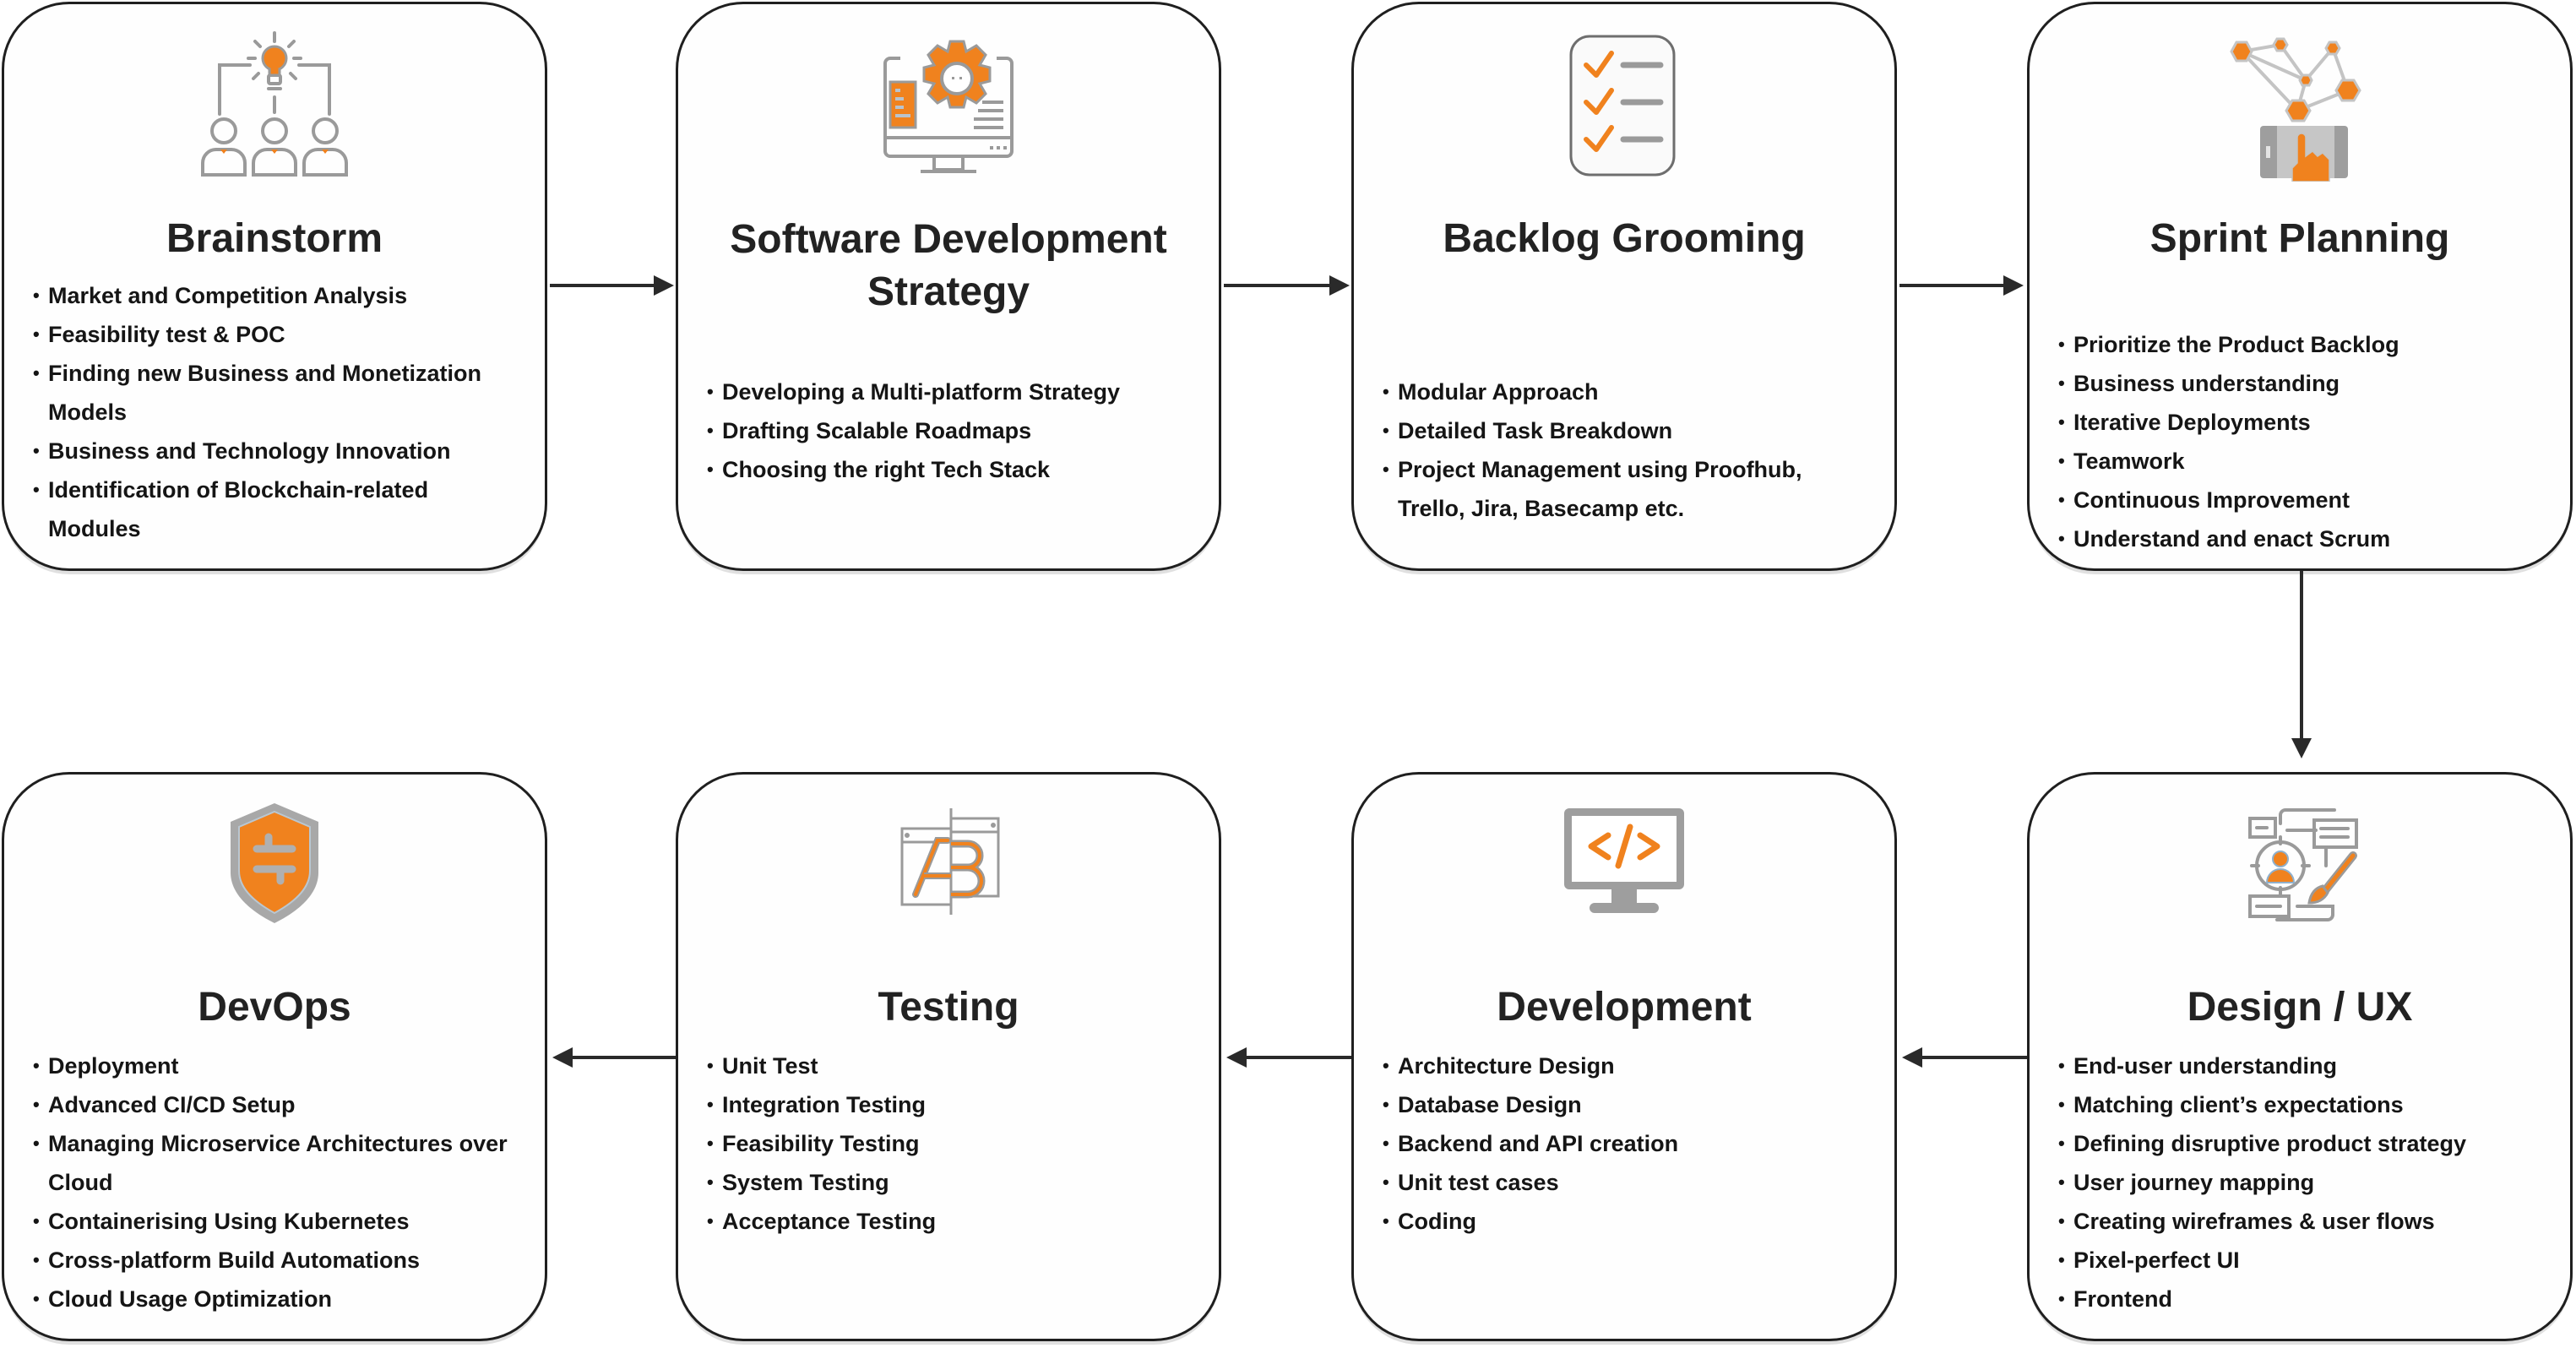 The width and height of the screenshot is (2576, 1348). Describe the element at coordinates (2301, 664) in the screenshot. I see `arrow-sprint-to-design` at that location.